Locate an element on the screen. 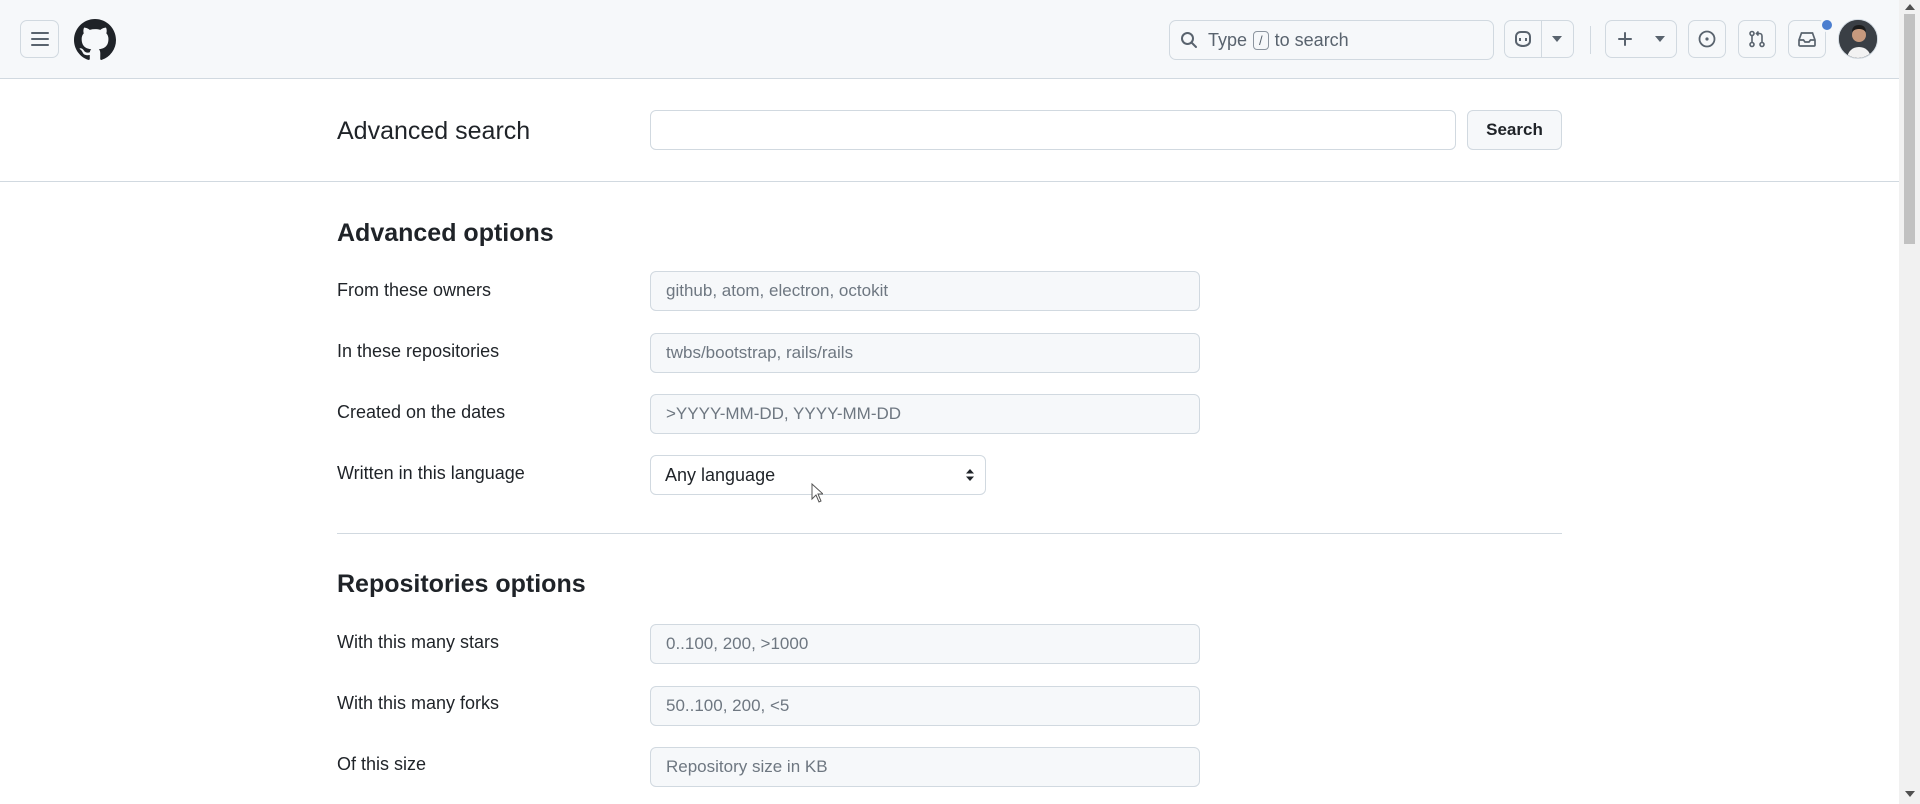  avatar is located at coordinates (1858, 39).